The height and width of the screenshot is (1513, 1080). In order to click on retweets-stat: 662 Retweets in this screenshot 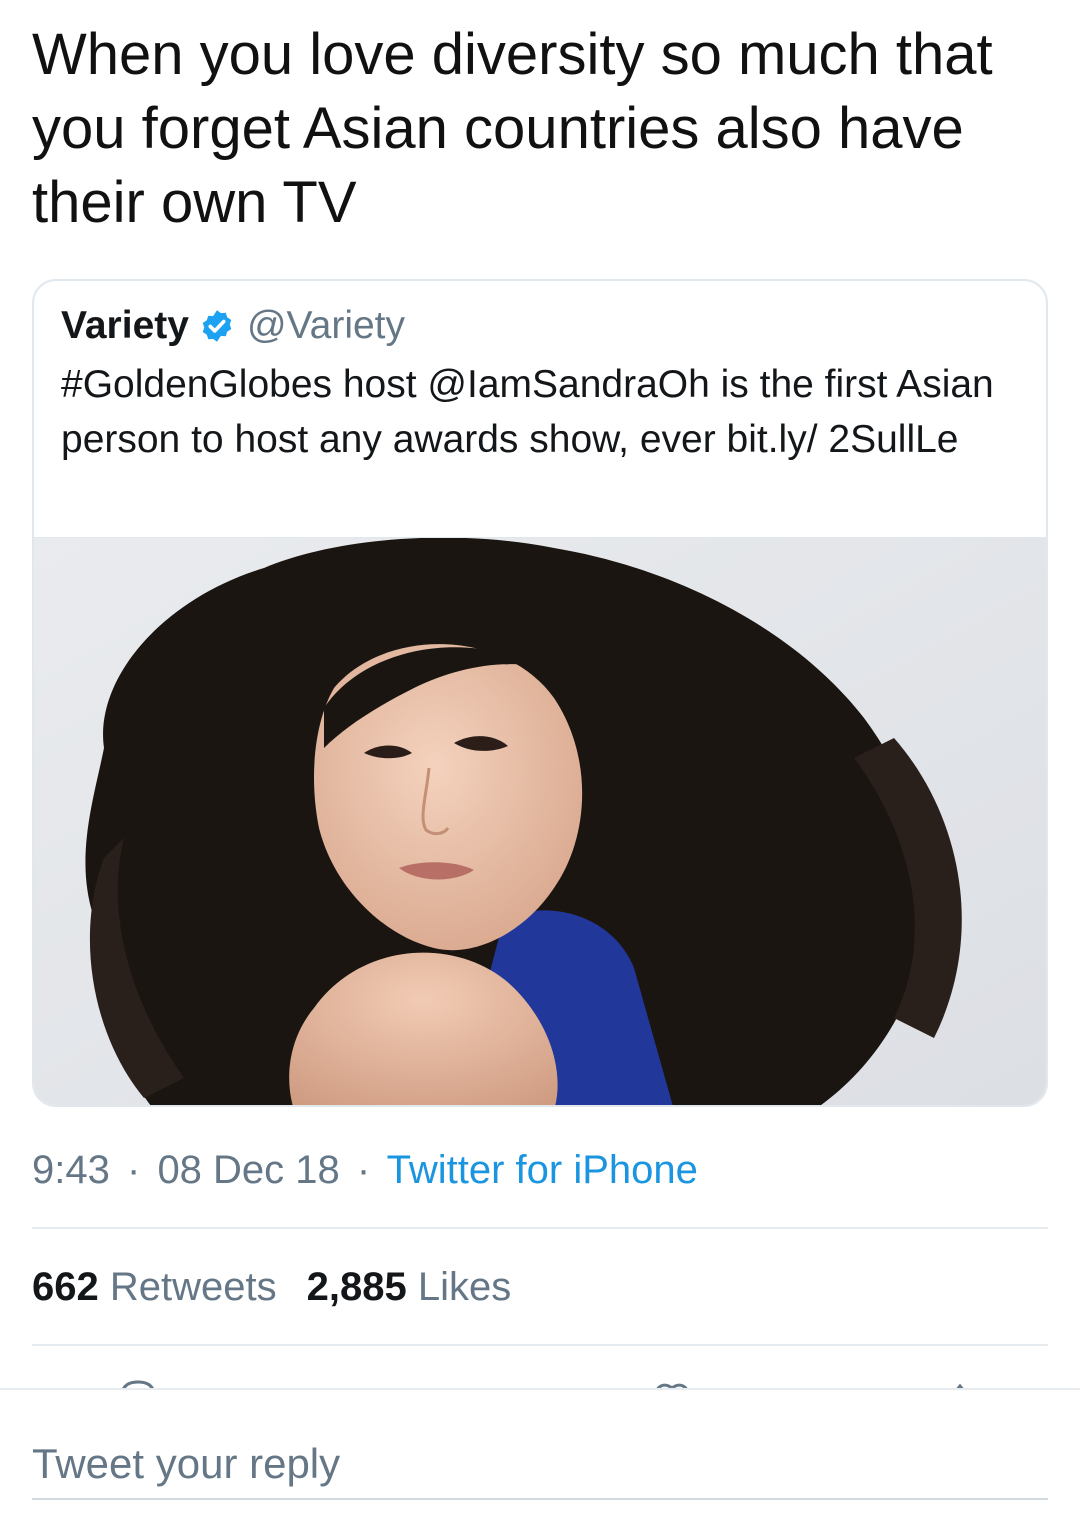, I will do `click(154, 1287)`.